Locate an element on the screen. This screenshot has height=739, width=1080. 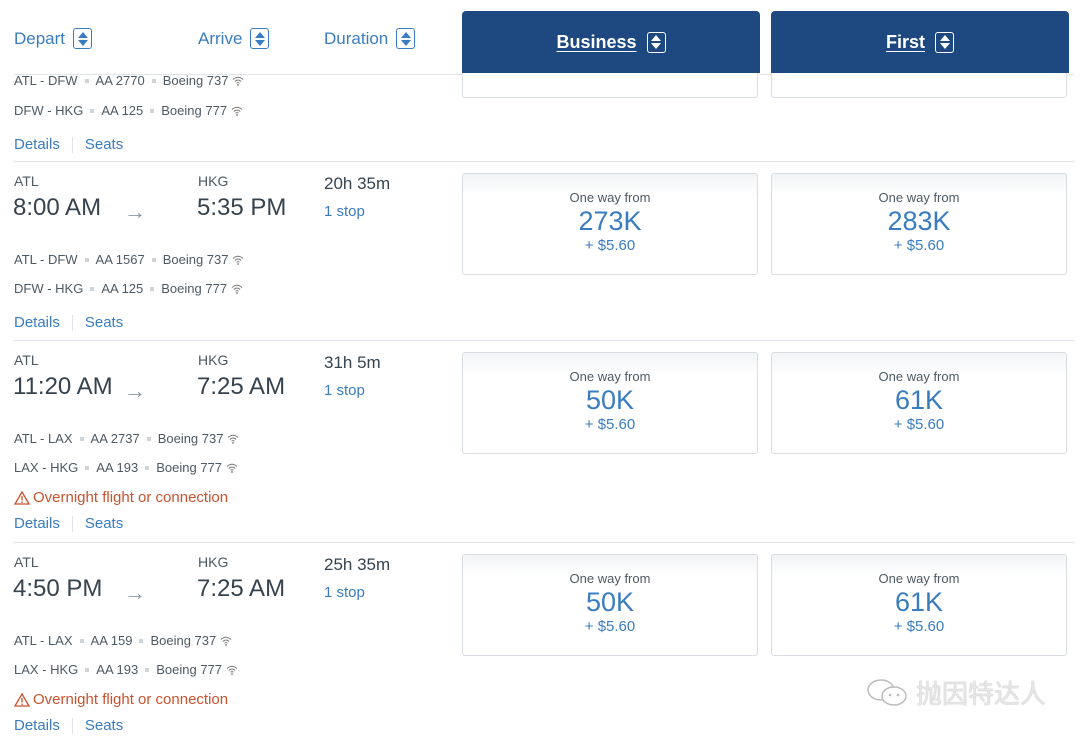
duration-header-label: Duration is located at coordinates (356, 38).